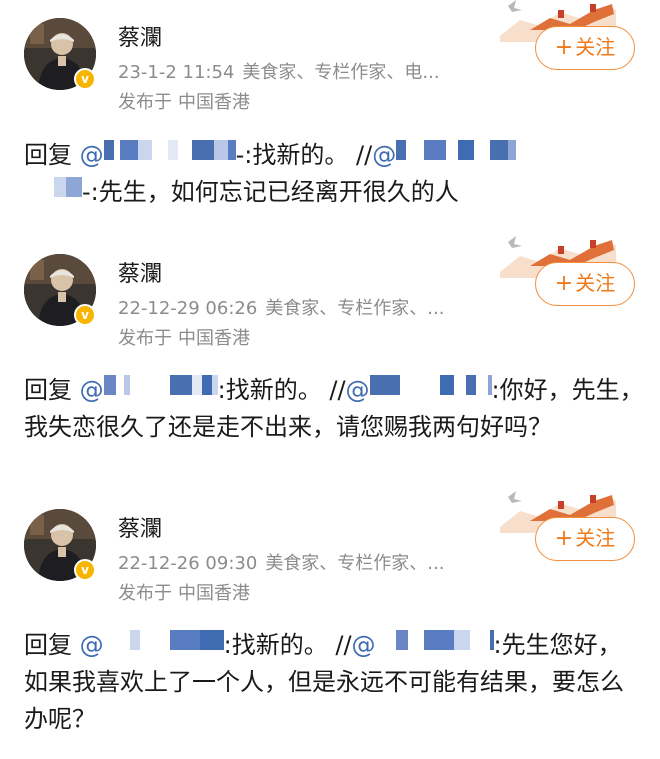  What do you see at coordinates (188, 308) in the screenshot?
I see `post-time: 22-12-29 06:26` at bounding box center [188, 308].